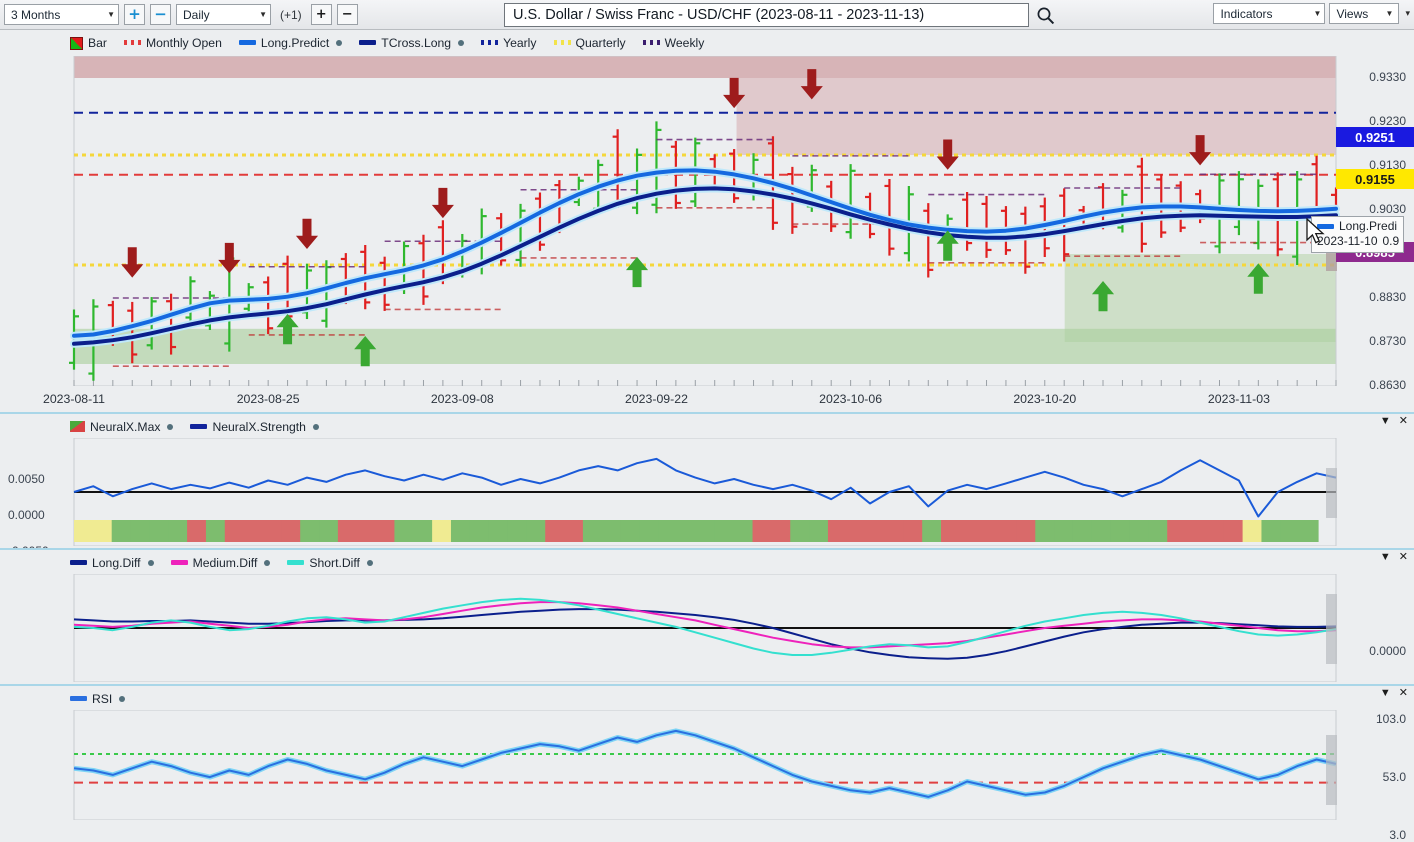  Describe the element at coordinates (1387, 209) in the screenshot. I see `y-axis-label: 0.9030` at that location.